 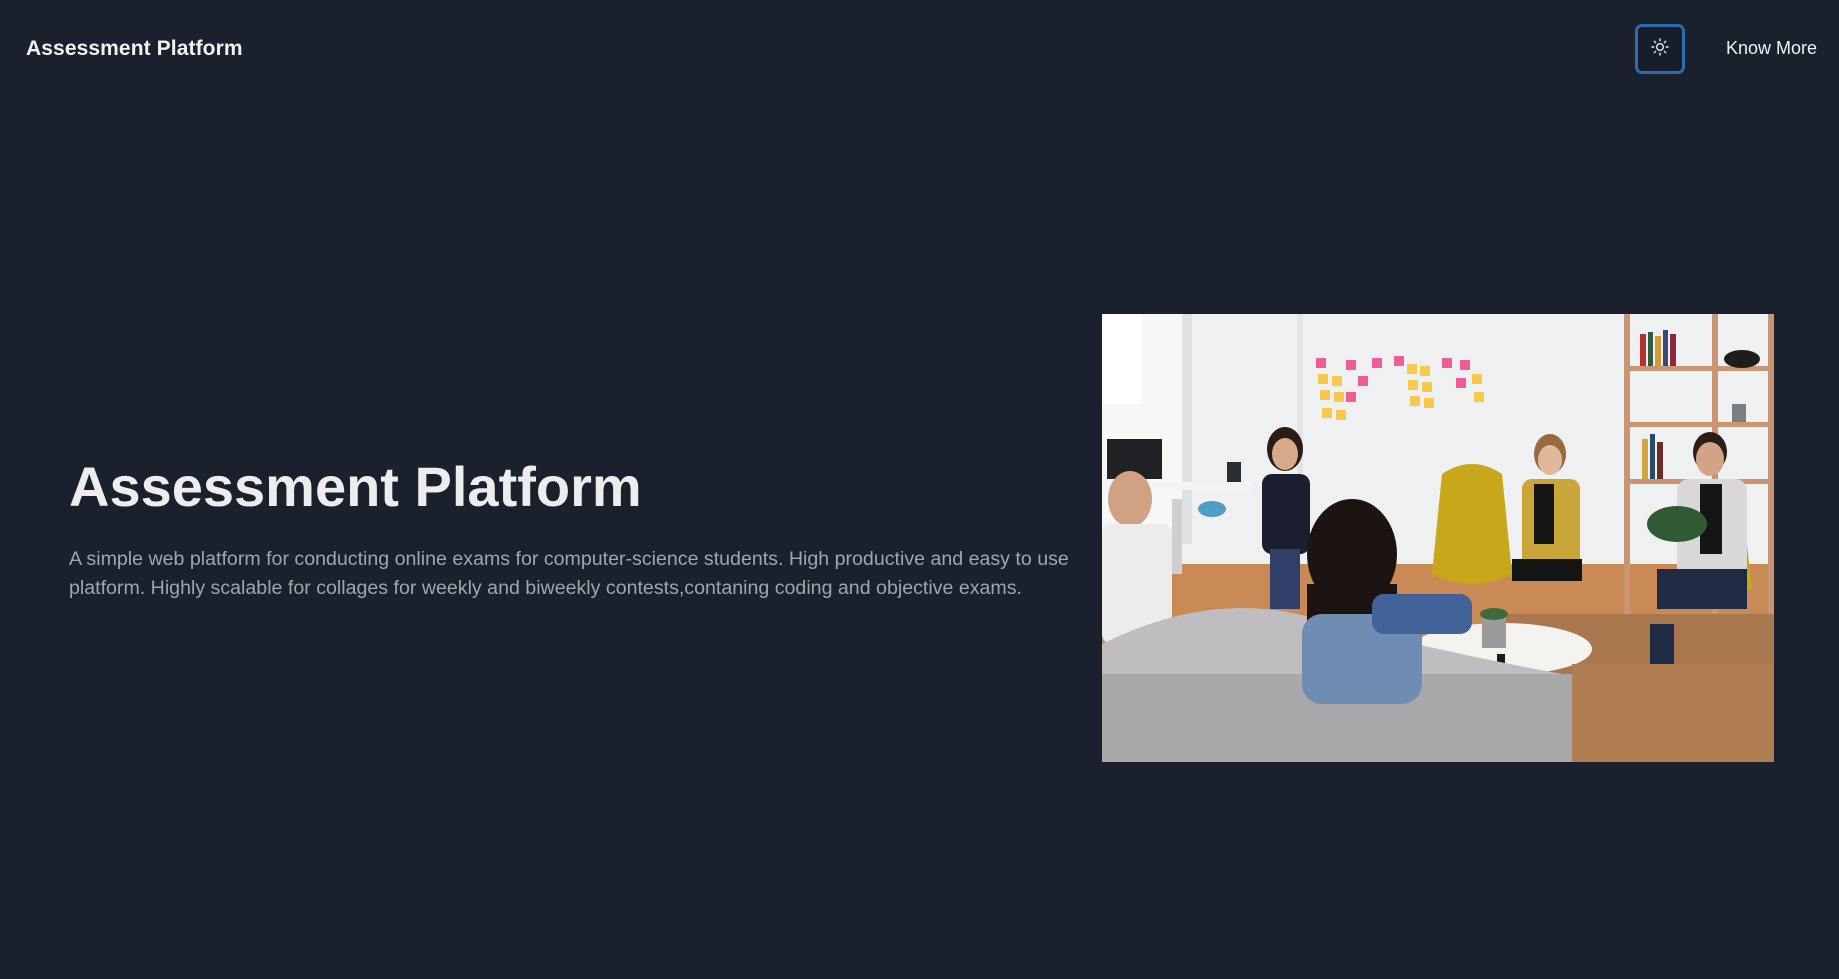 What do you see at coordinates (919, 48) in the screenshot?
I see `top-navbar: Assessment Platform Know More` at bounding box center [919, 48].